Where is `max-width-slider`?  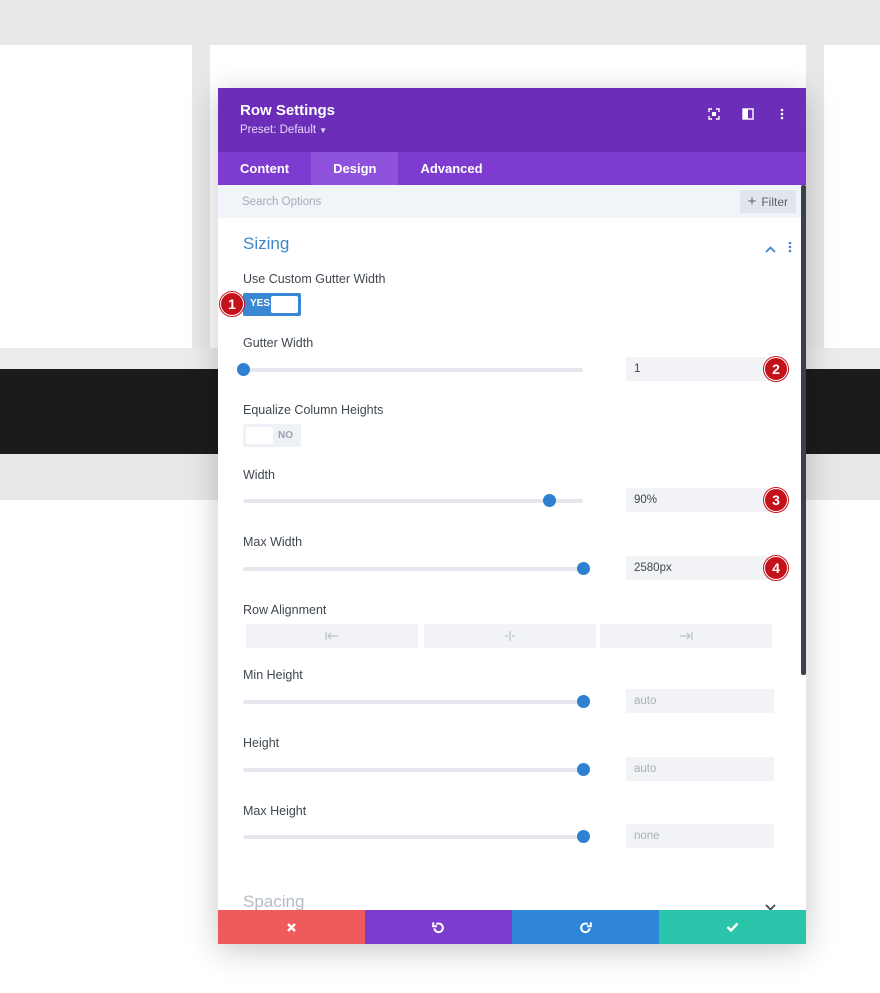 max-width-slider is located at coordinates (416, 568).